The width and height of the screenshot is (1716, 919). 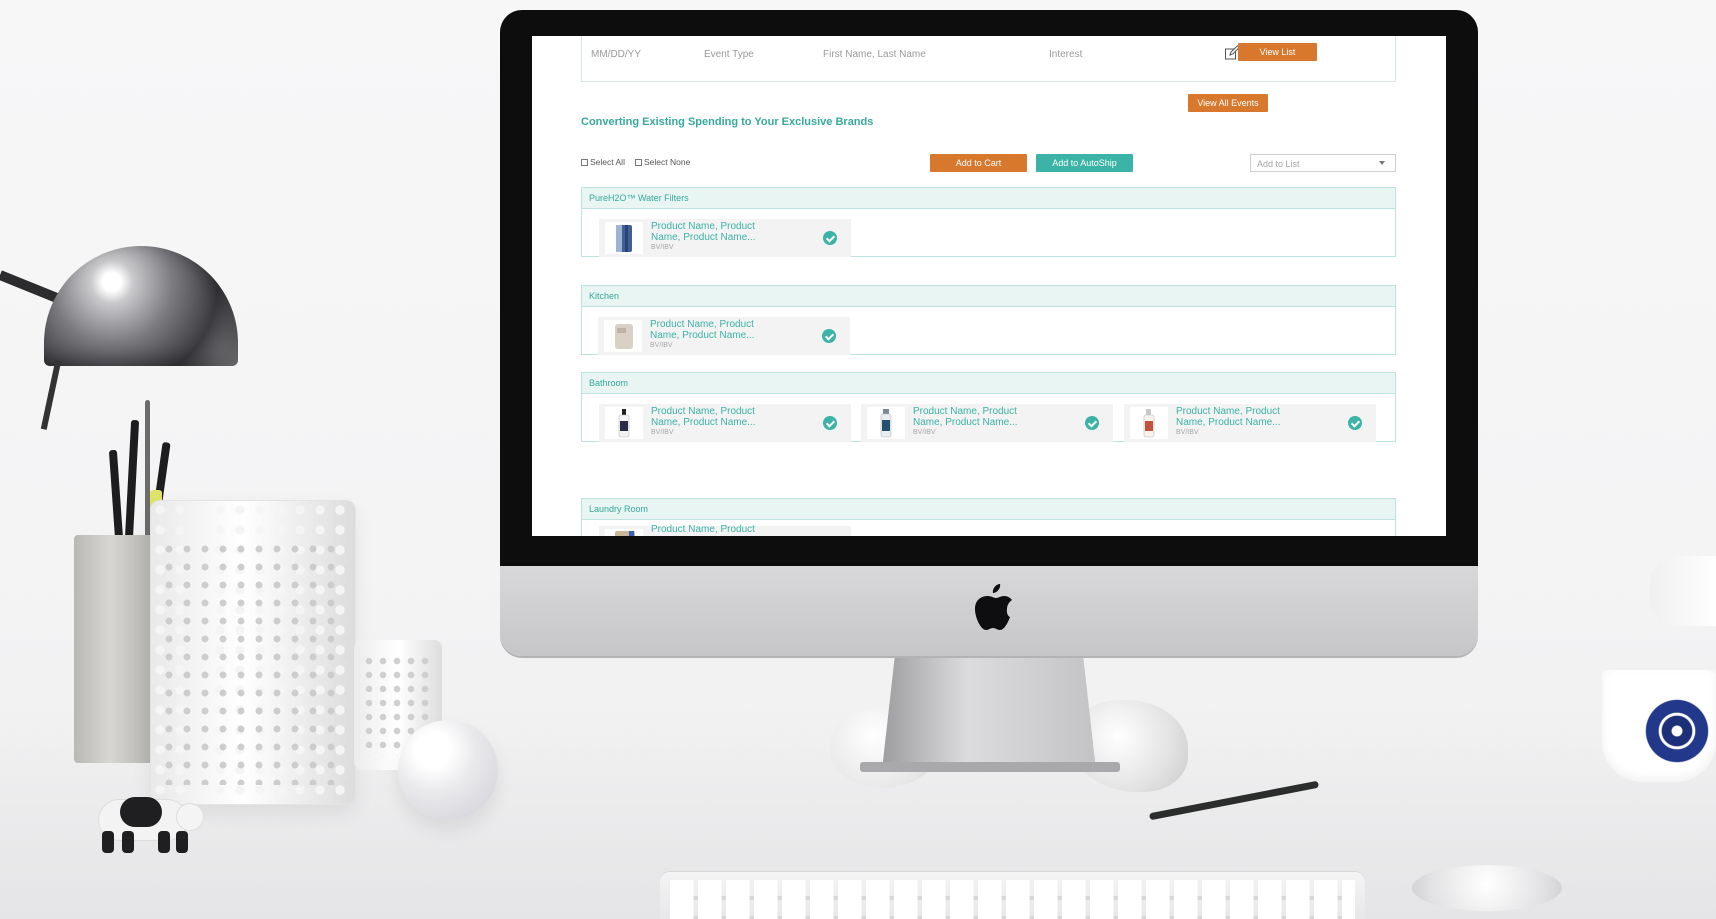 What do you see at coordinates (729, 54) in the screenshot?
I see `event-type: Event Type` at bounding box center [729, 54].